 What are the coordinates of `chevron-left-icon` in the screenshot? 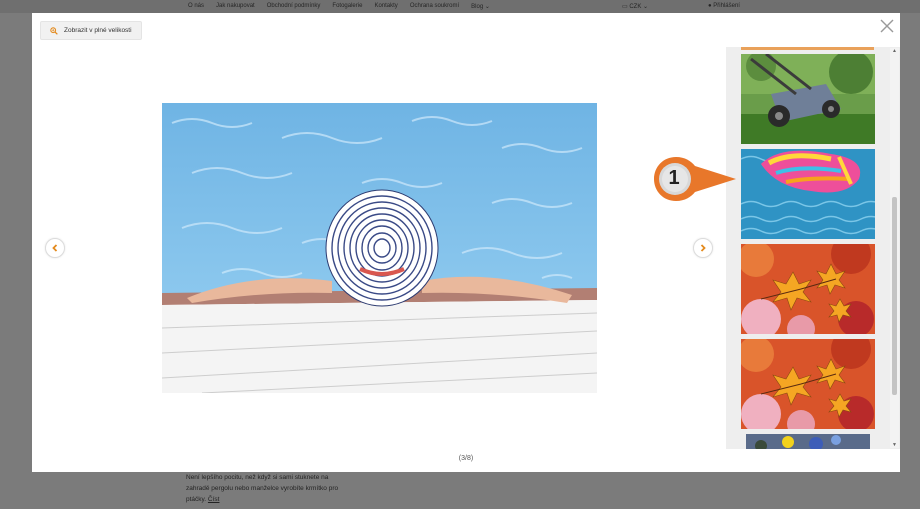 It's located at (55, 248).